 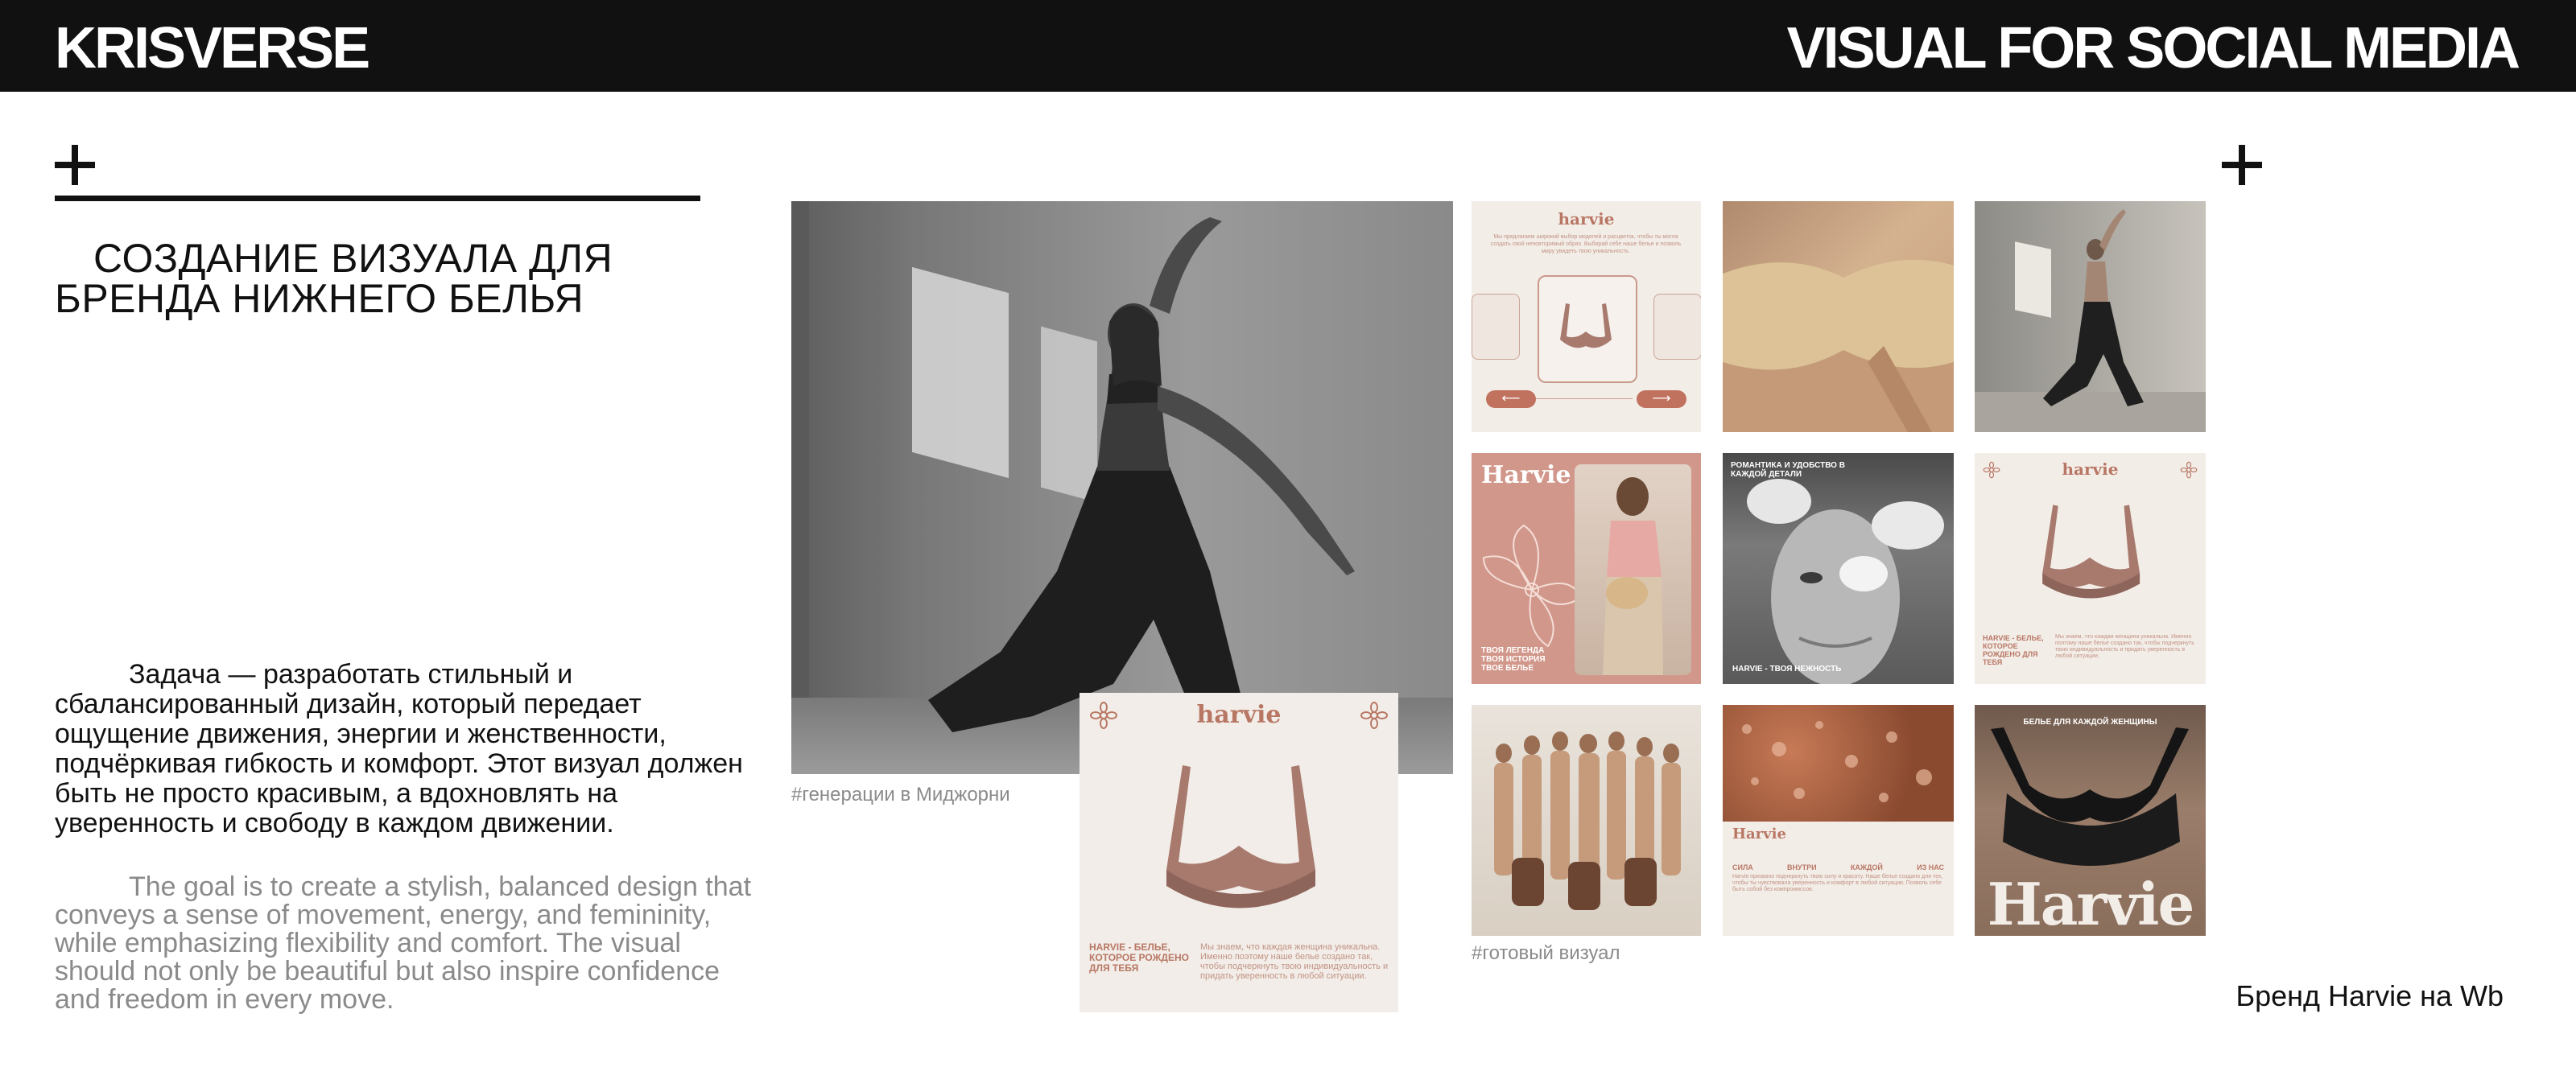 I want to click on divider, so click(x=377, y=198).